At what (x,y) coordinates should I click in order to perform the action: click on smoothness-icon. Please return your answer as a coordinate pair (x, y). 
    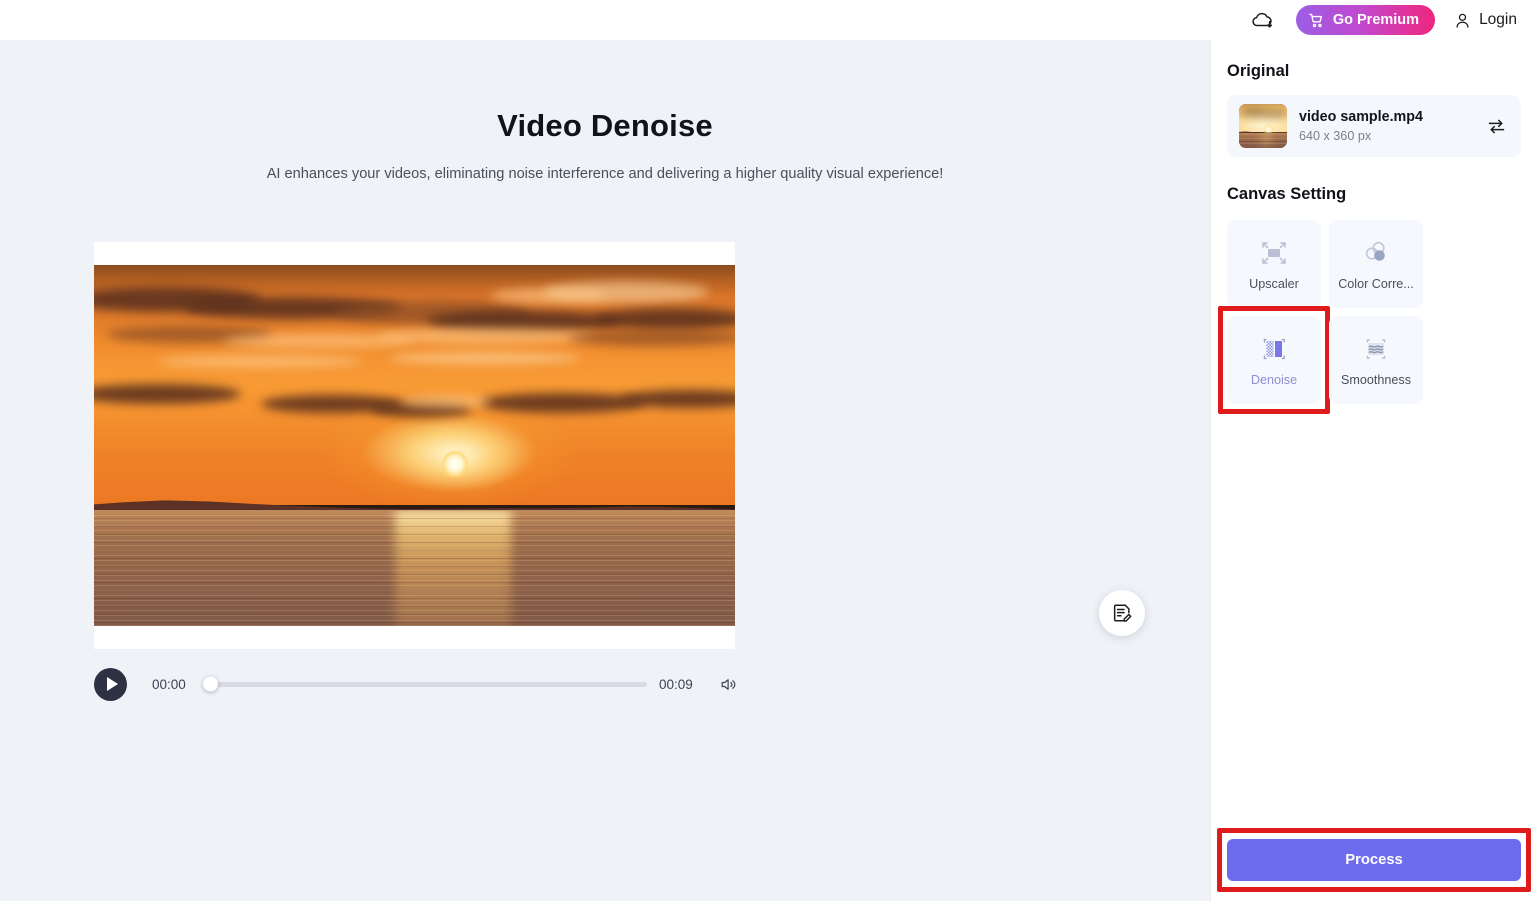
    Looking at the image, I should click on (1376, 349).